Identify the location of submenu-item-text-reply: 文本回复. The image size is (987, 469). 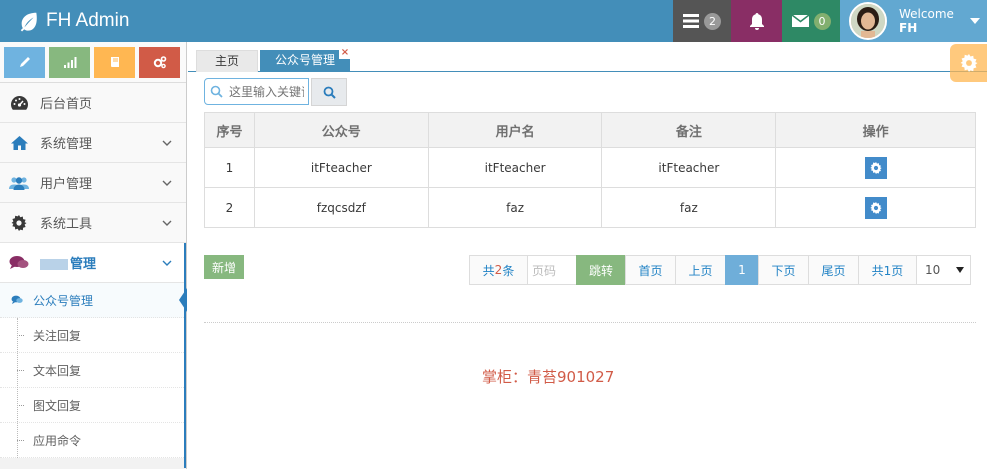
(93, 370).